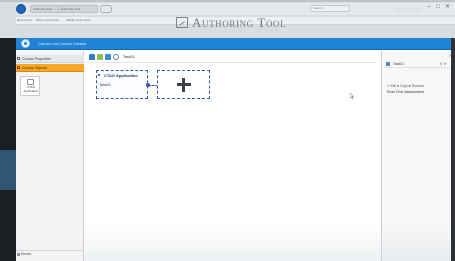 Image resolution: width=455 pixels, height=261 pixels. I want to click on new-tab-button, so click(106, 9).